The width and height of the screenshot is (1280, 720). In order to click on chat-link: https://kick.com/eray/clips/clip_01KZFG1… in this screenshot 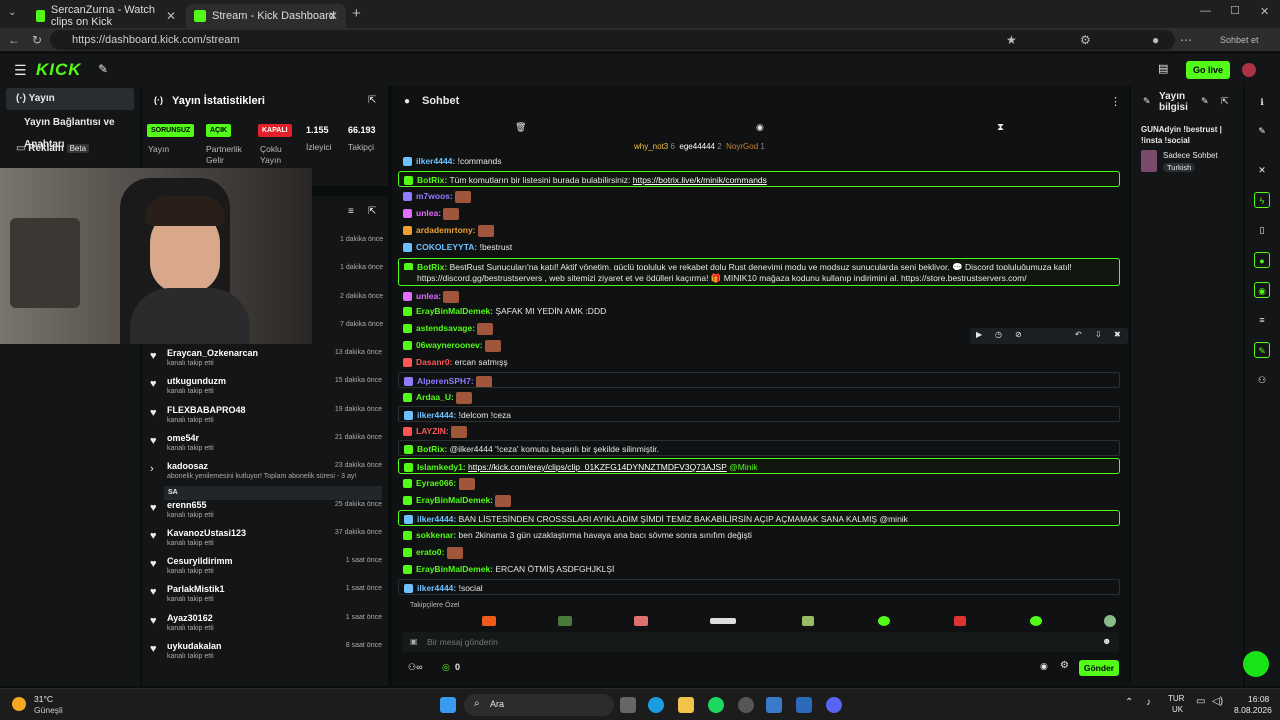, I will do `click(597, 467)`.